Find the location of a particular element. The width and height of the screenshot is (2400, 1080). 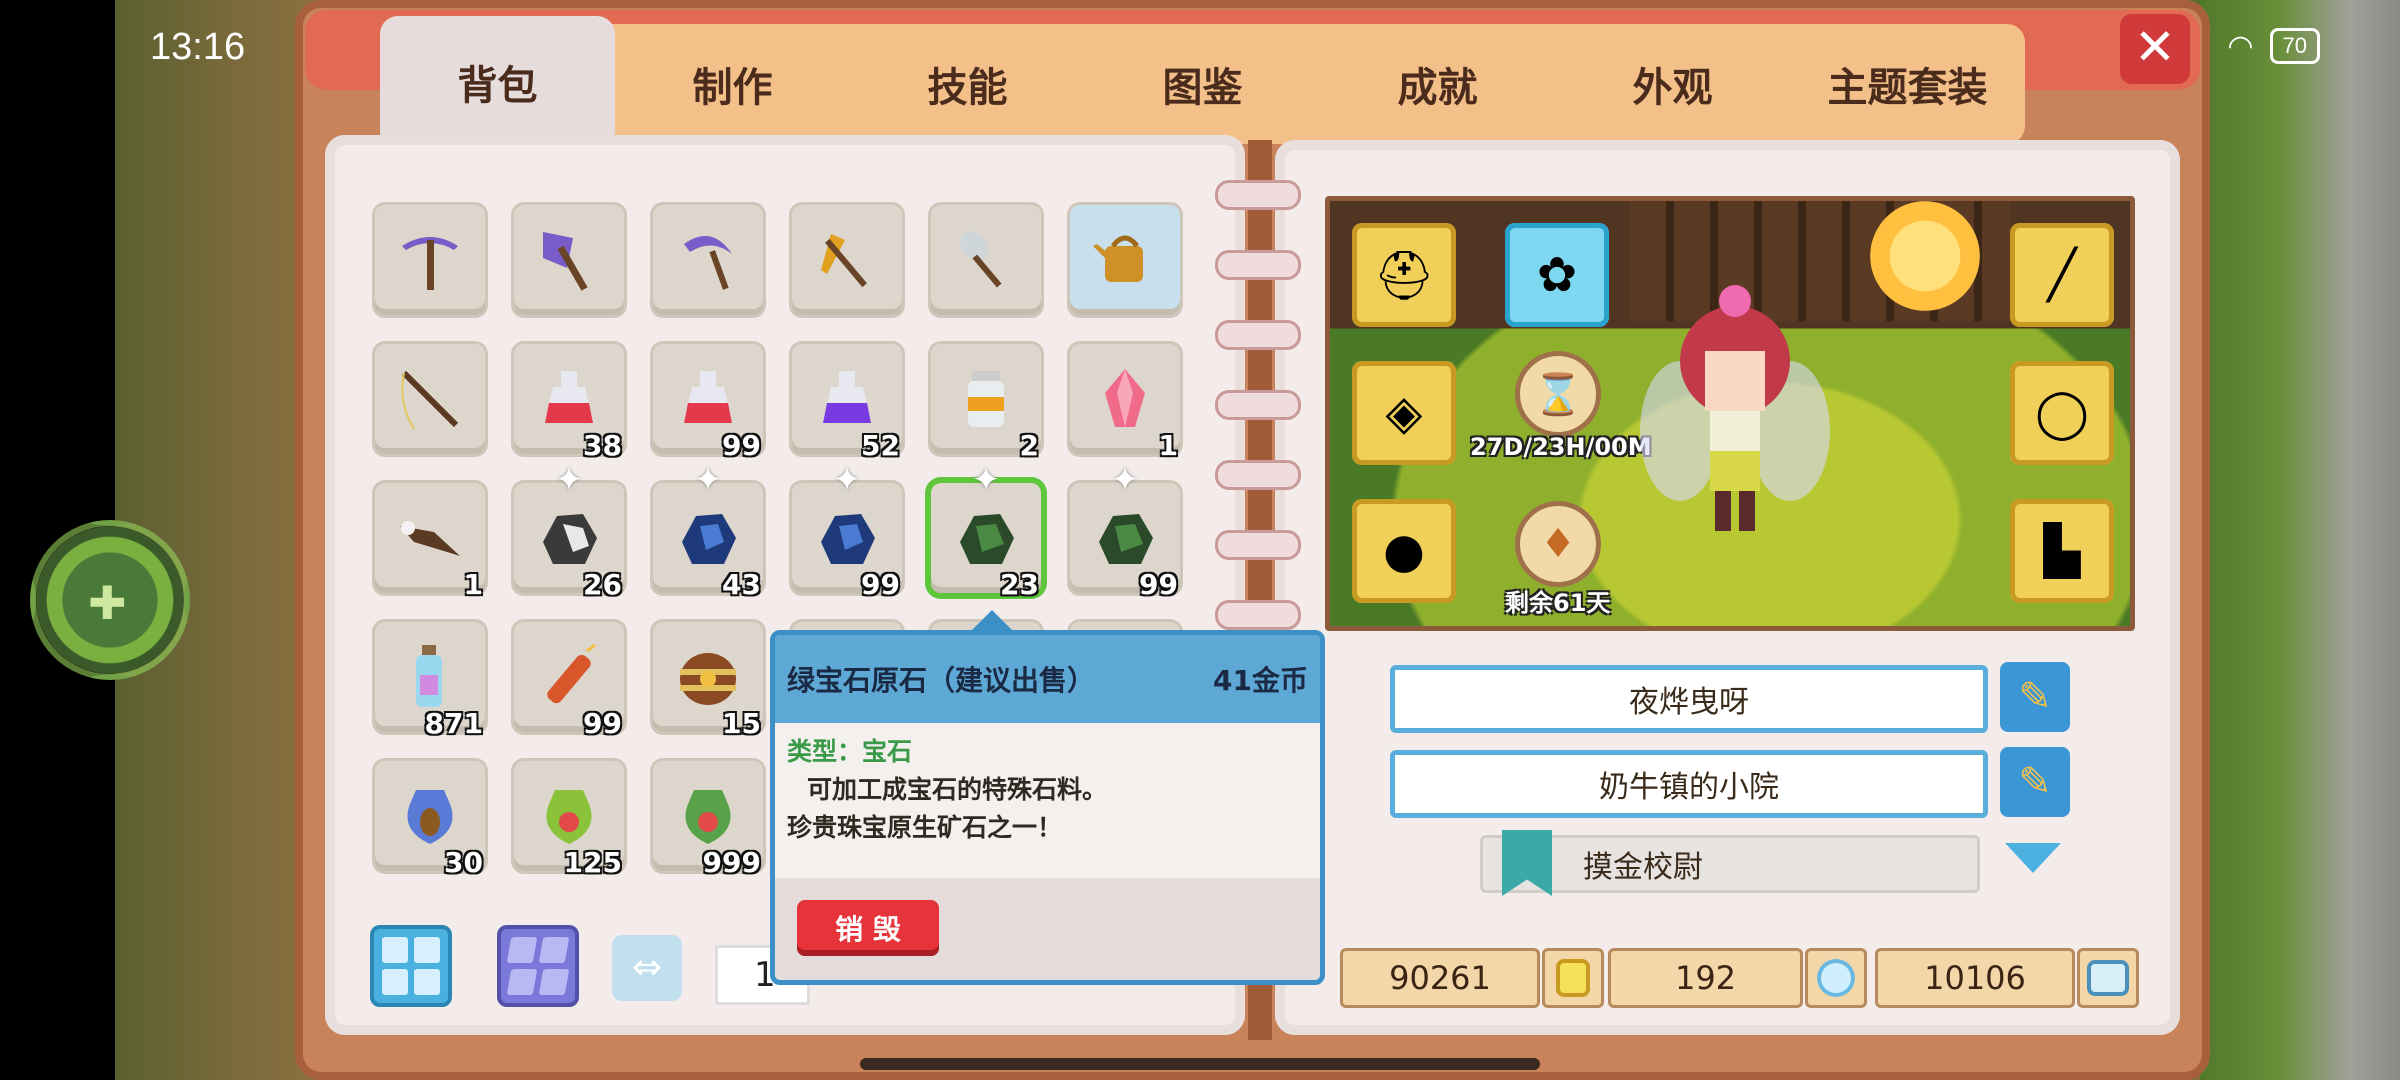

sort-icon is located at coordinates (538, 966).